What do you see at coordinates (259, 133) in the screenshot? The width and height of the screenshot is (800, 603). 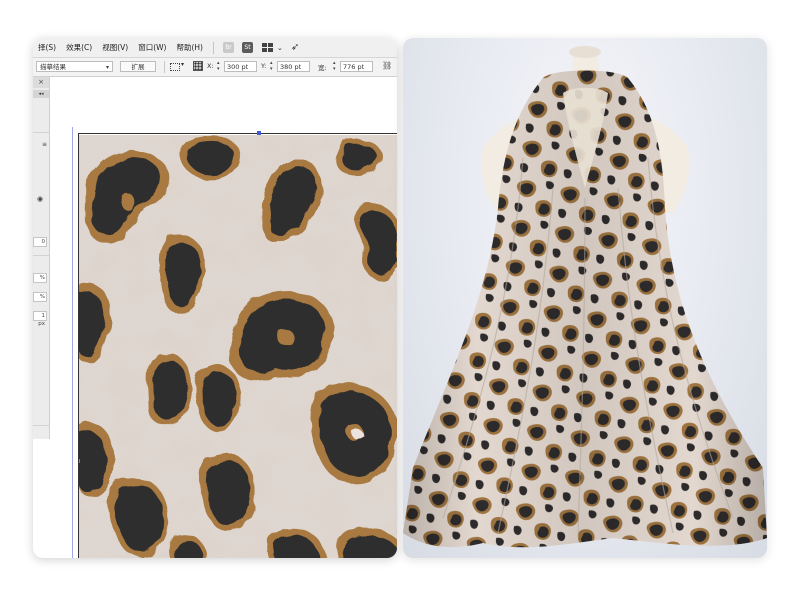 I see `selection-handle` at bounding box center [259, 133].